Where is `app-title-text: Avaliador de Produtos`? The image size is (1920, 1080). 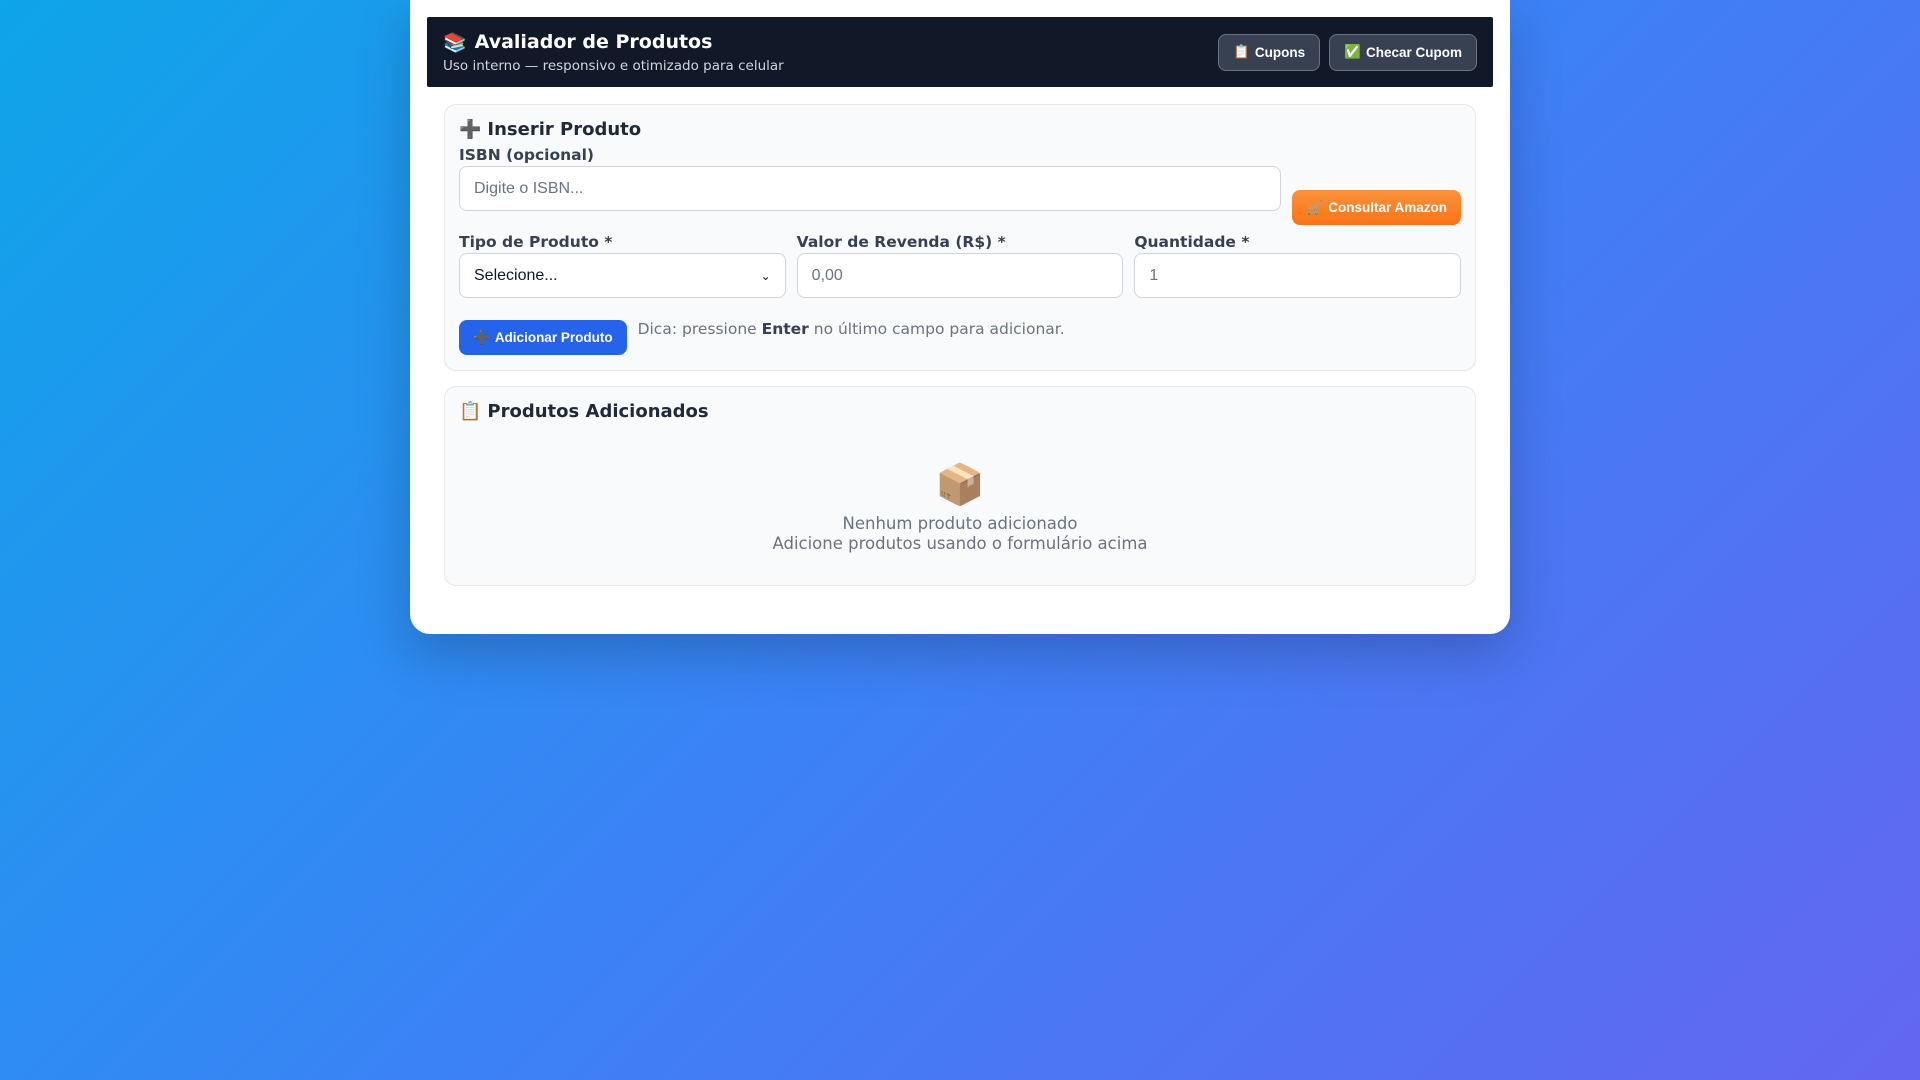 app-title-text: Avaliador de Produtos is located at coordinates (593, 42).